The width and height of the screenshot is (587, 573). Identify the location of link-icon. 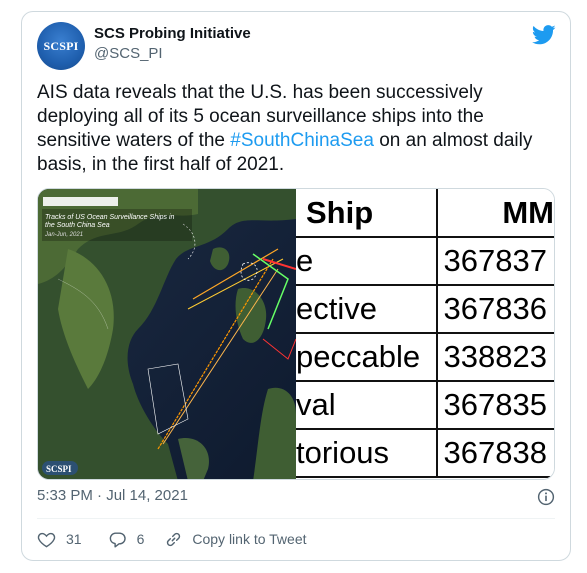
(174, 539).